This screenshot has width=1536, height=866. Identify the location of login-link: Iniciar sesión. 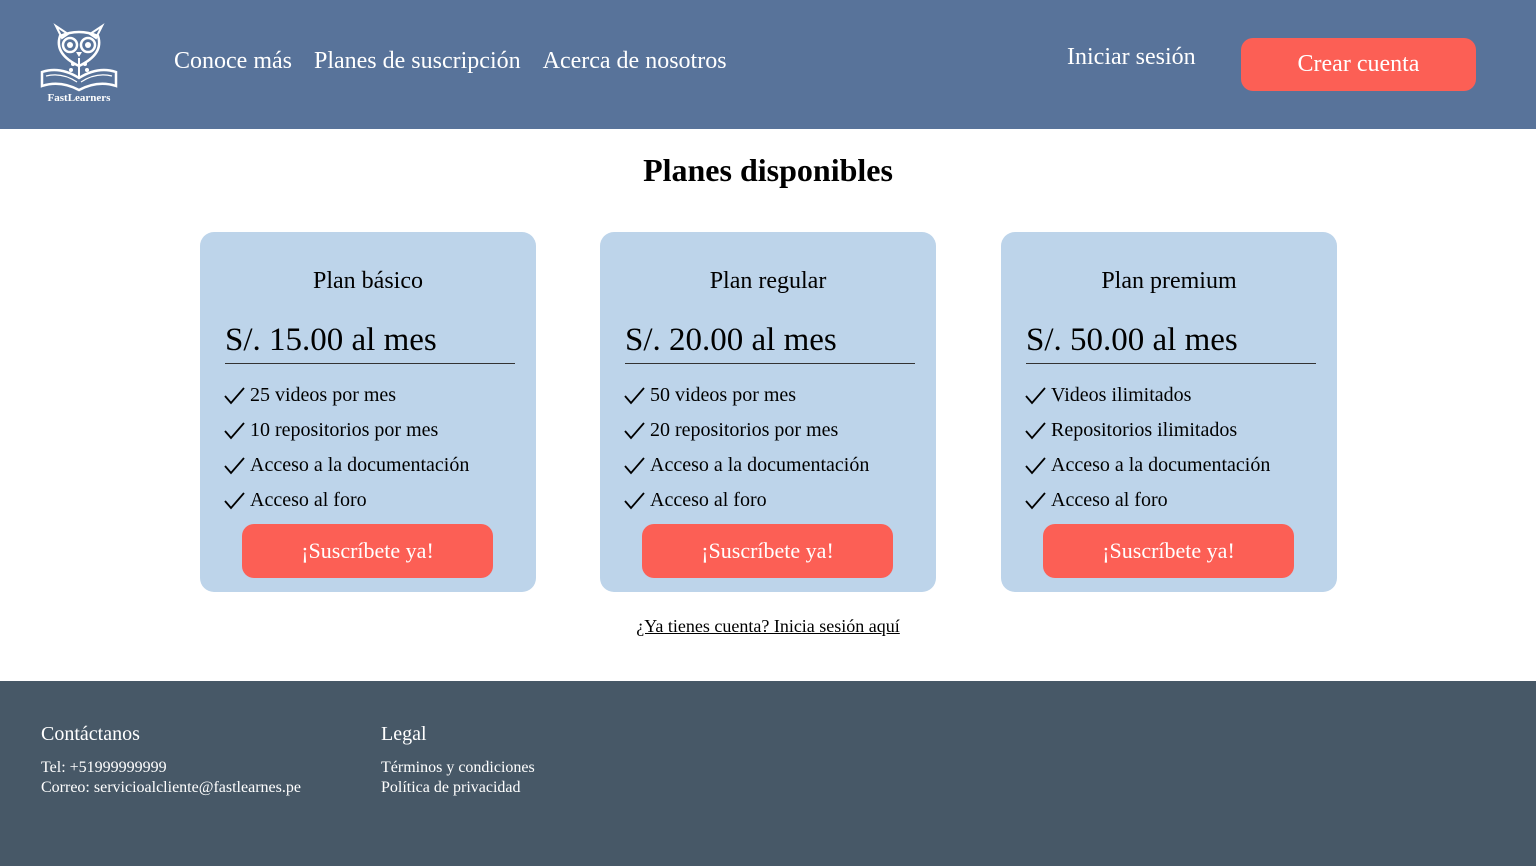
(1131, 57).